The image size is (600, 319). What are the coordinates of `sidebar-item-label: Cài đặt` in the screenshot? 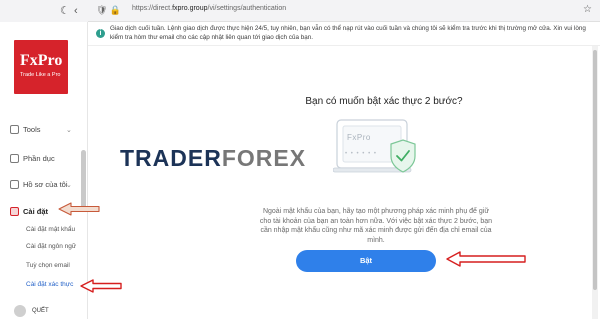 It's located at (36, 211).